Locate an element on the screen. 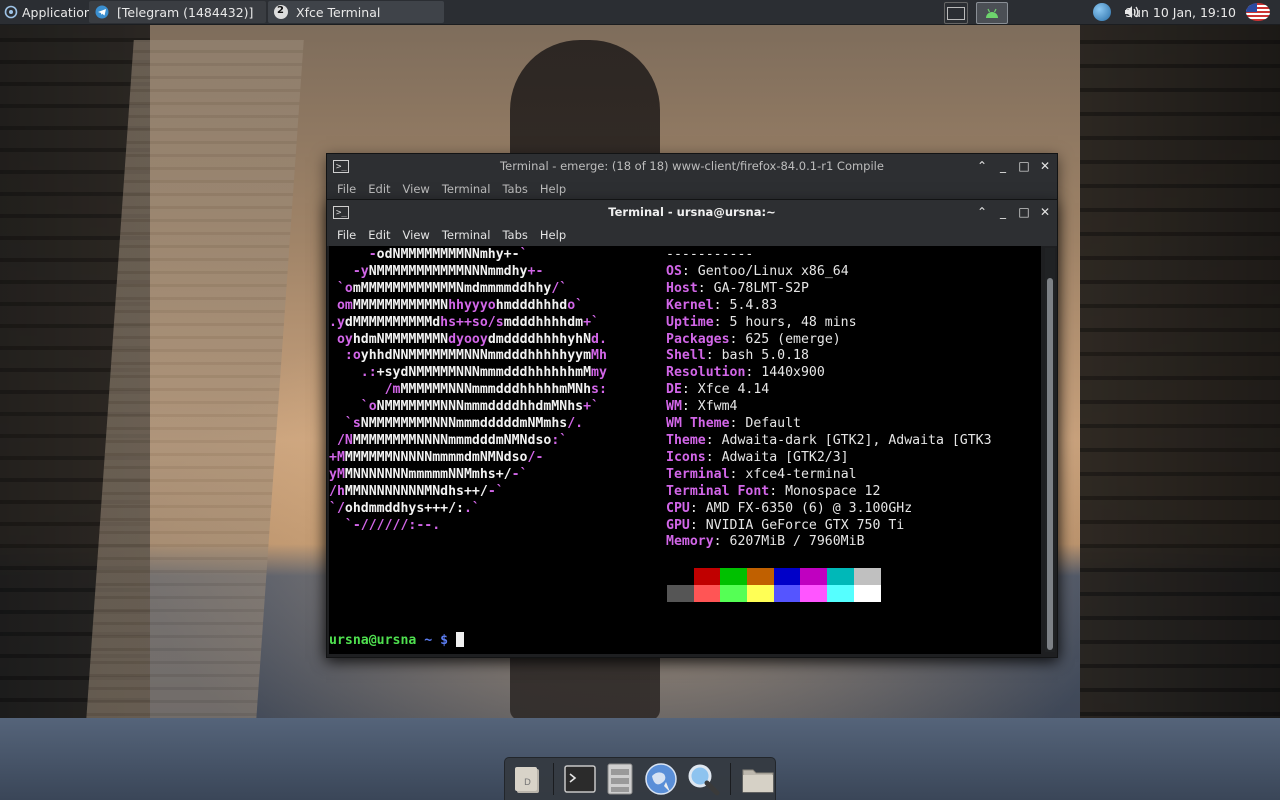  xfce-logo-icon is located at coordinates (11, 12).